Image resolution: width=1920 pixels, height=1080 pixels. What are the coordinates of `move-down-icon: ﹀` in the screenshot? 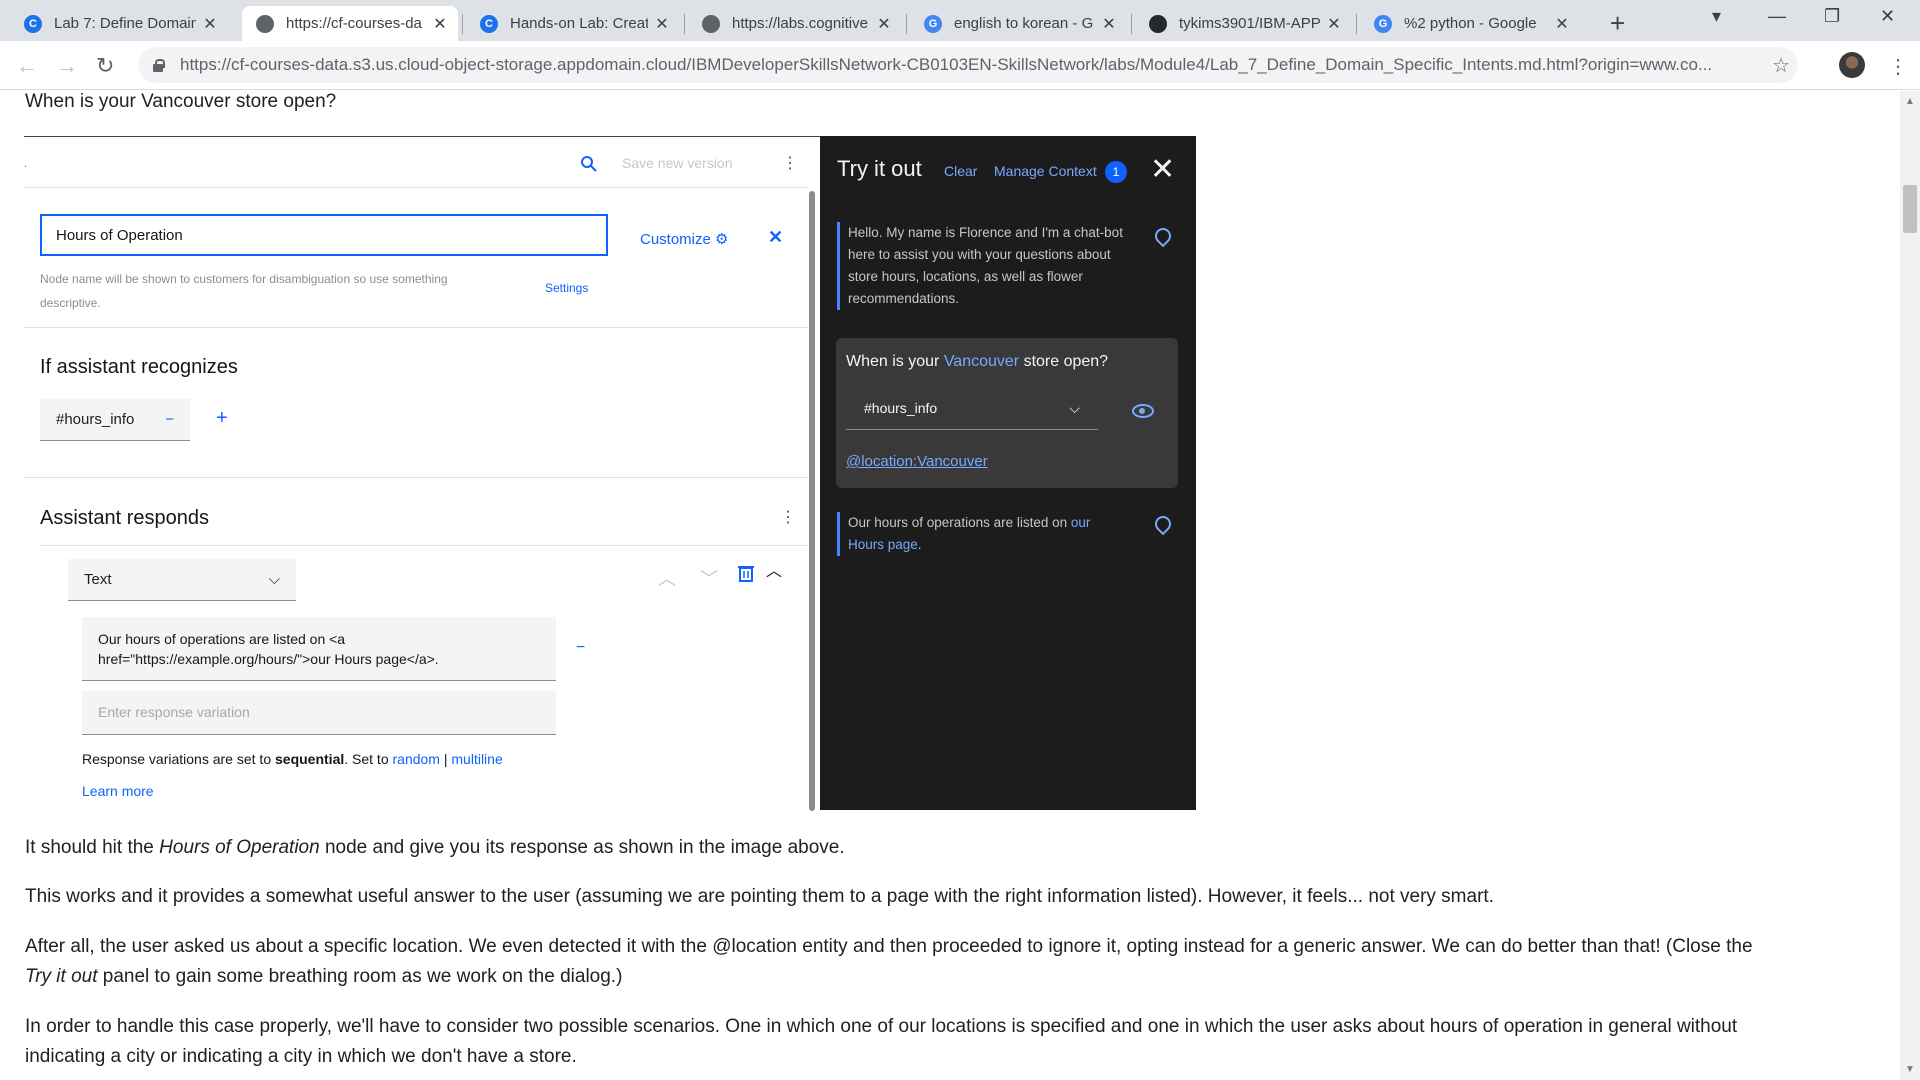 It's located at (709, 578).